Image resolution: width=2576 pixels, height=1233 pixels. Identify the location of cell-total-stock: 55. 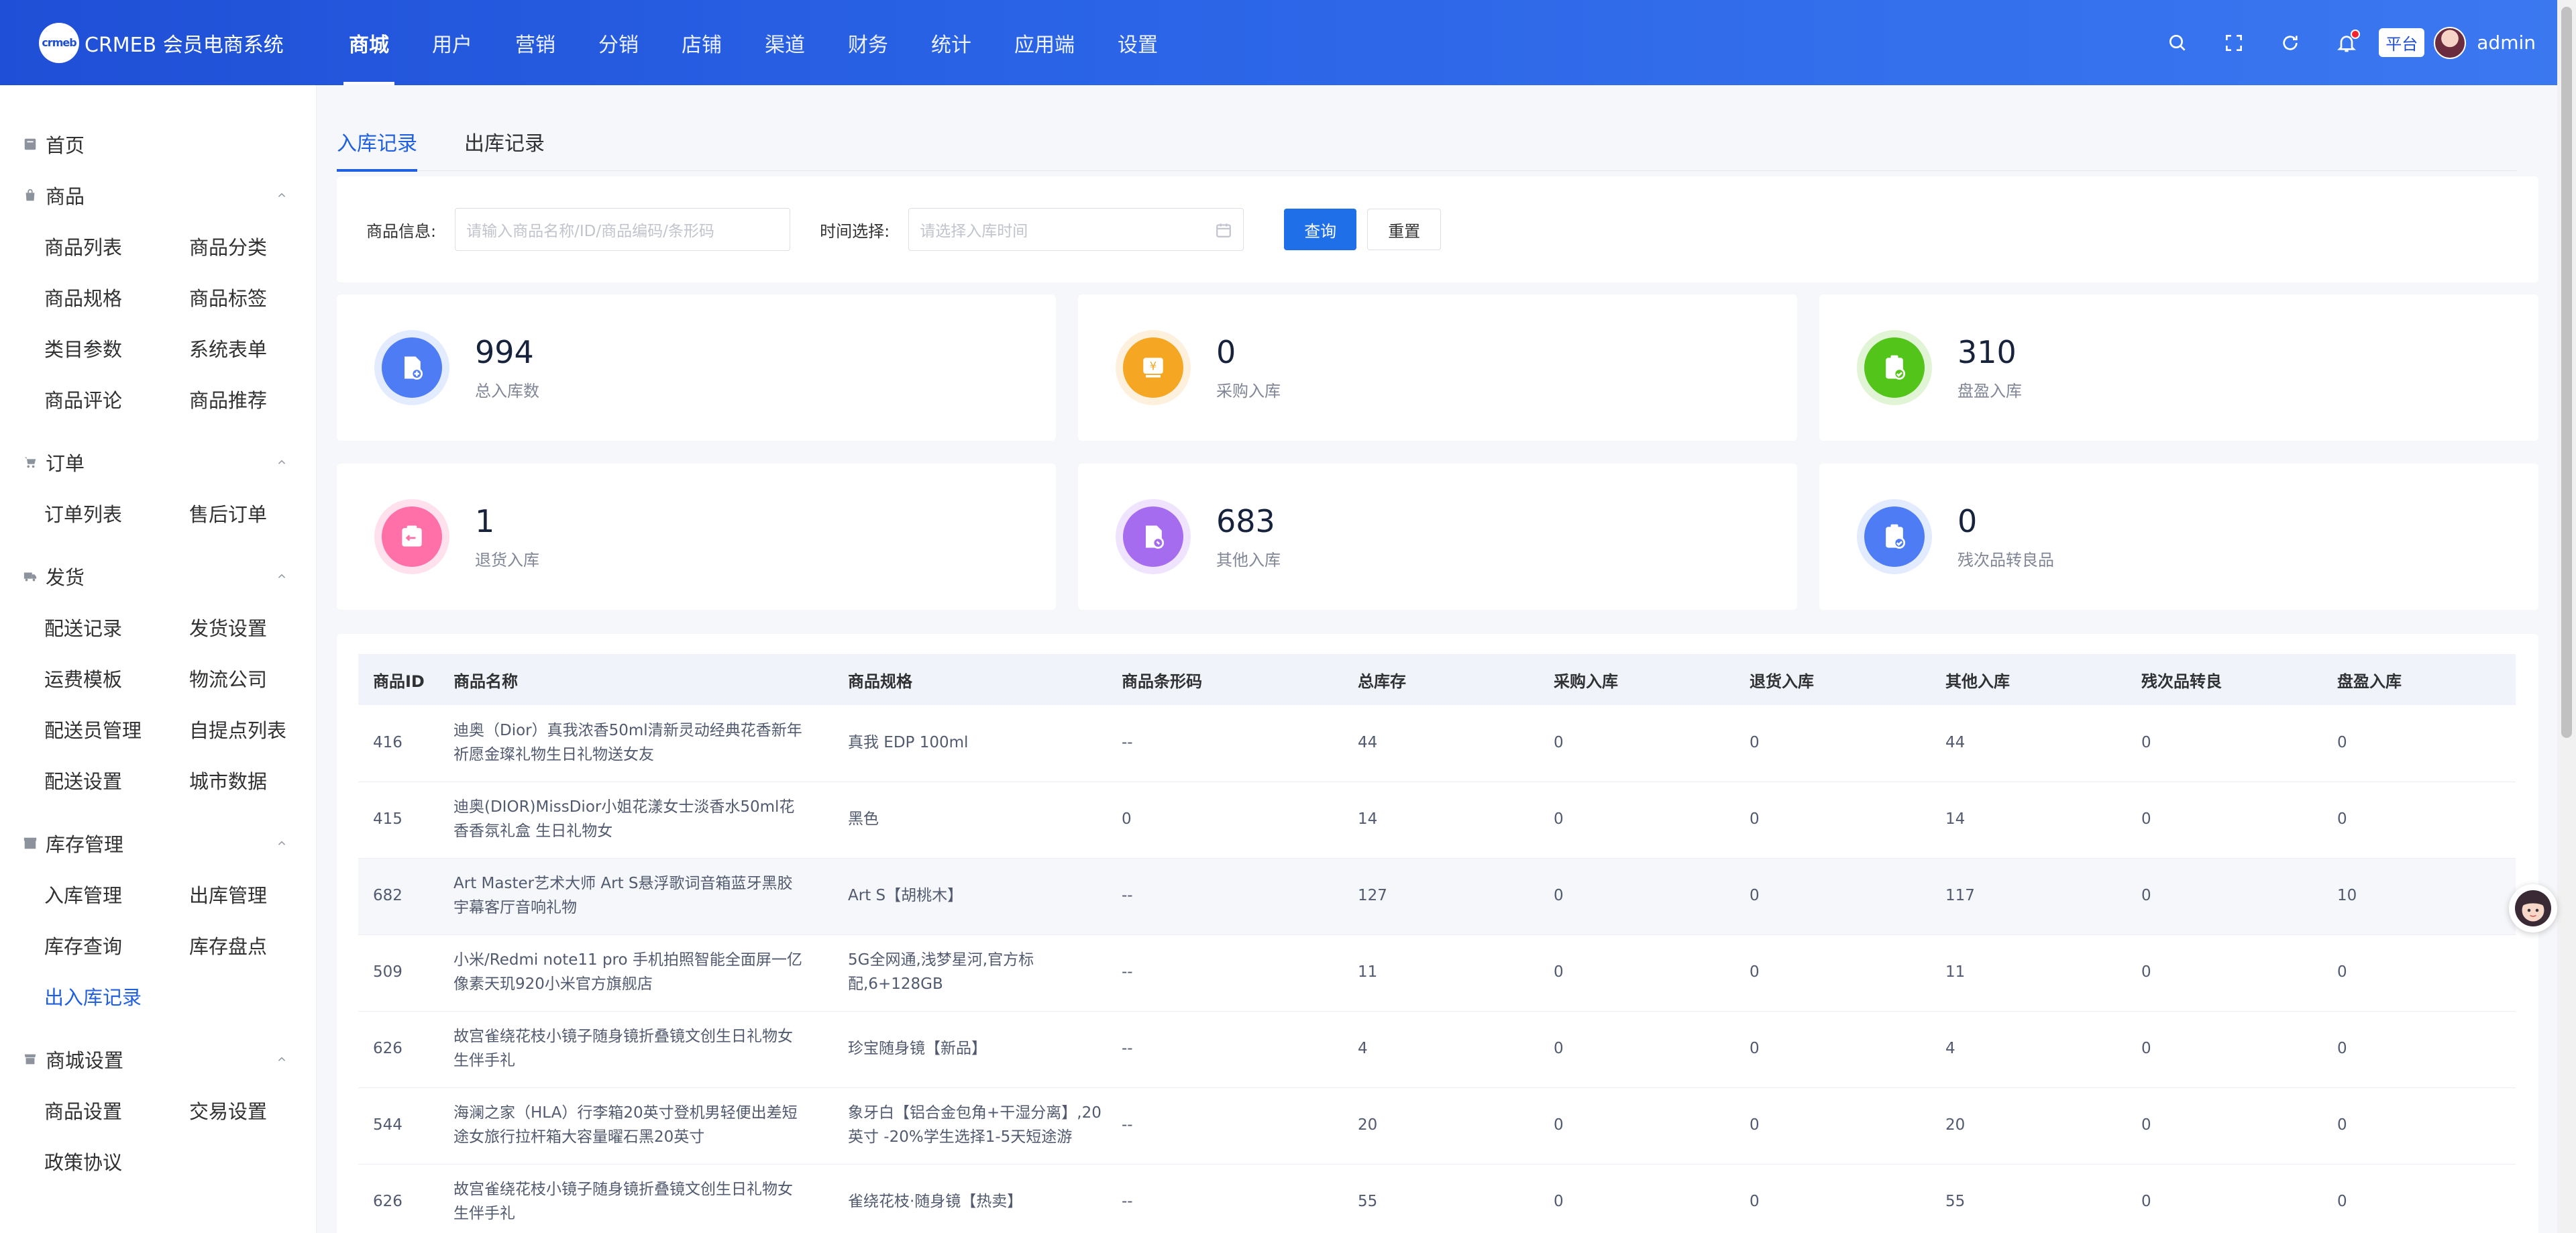
(1441, 1198).